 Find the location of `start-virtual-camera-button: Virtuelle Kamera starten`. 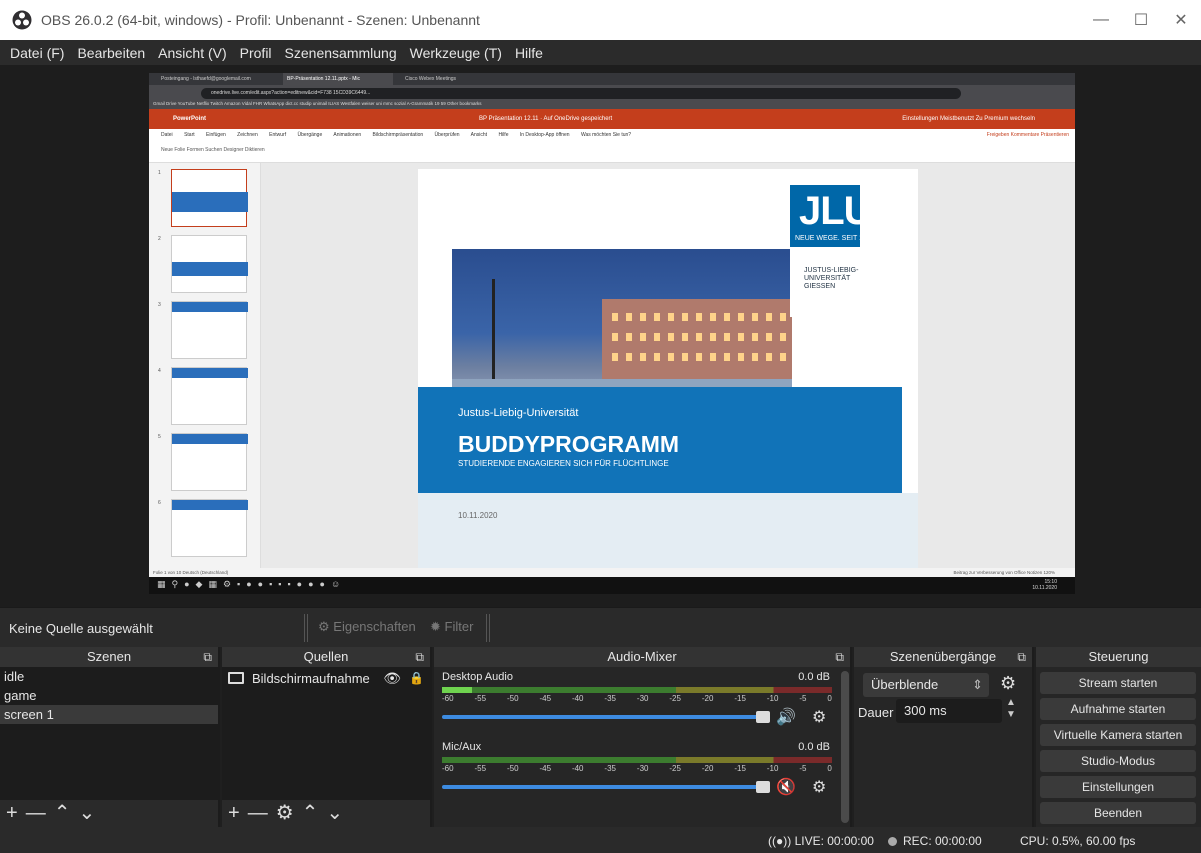

start-virtual-camera-button: Virtuelle Kamera starten is located at coordinates (1118, 735).